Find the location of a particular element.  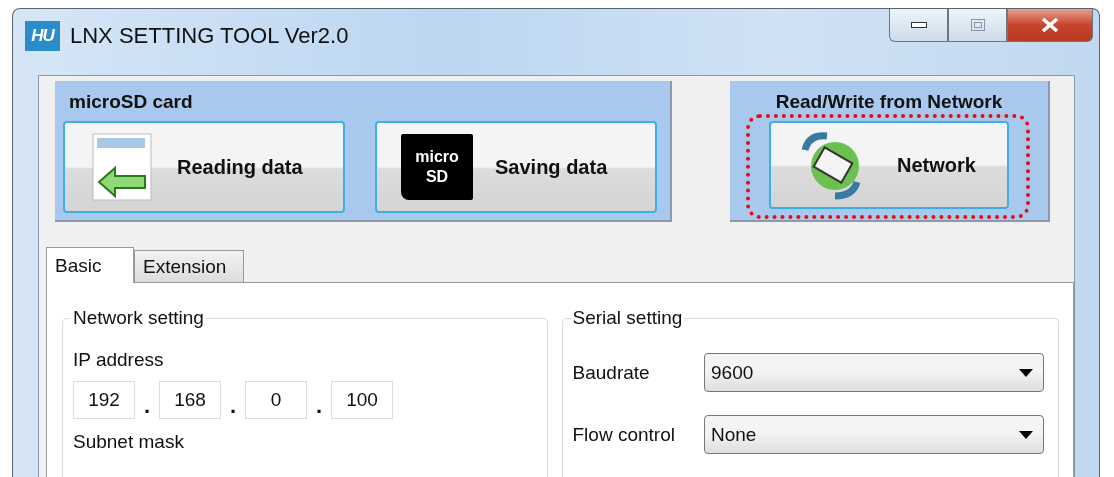

ip-octet-field: 0 is located at coordinates (276, 400).